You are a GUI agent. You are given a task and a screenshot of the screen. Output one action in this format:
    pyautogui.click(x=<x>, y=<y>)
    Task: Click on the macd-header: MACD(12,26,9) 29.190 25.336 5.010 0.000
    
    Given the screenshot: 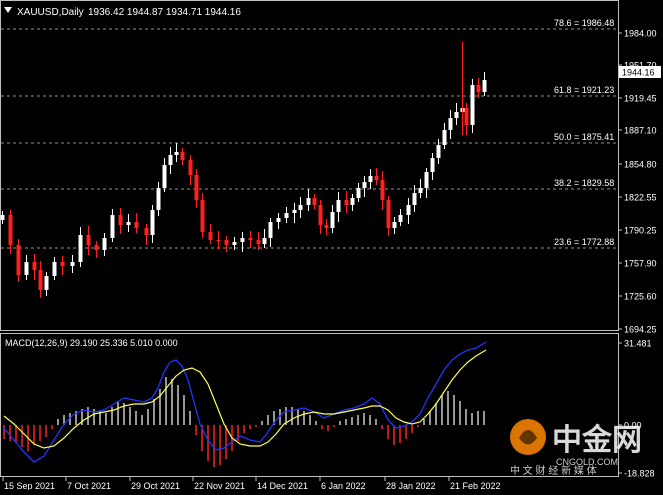 What is the action you would take?
    pyautogui.click(x=91, y=343)
    